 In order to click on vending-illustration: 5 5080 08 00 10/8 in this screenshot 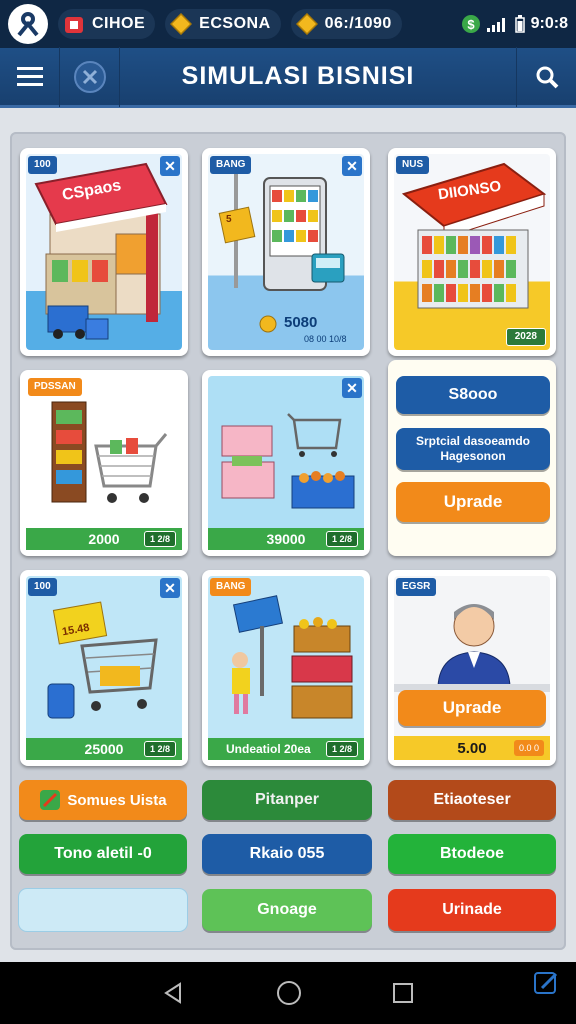, I will do `click(286, 252)`.